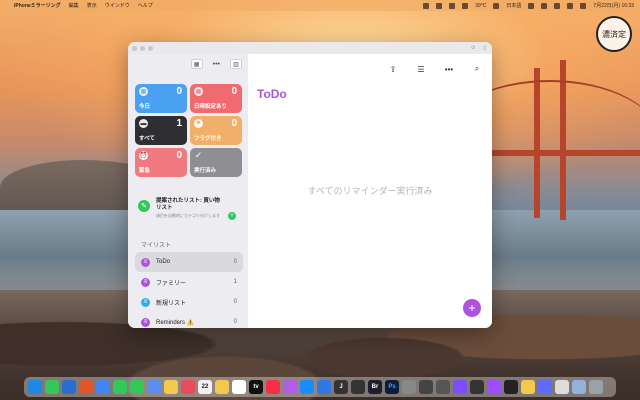 The image size is (640, 400). Describe the element at coordinates (439, 5) in the screenshot. I see `app-status-icon` at that location.